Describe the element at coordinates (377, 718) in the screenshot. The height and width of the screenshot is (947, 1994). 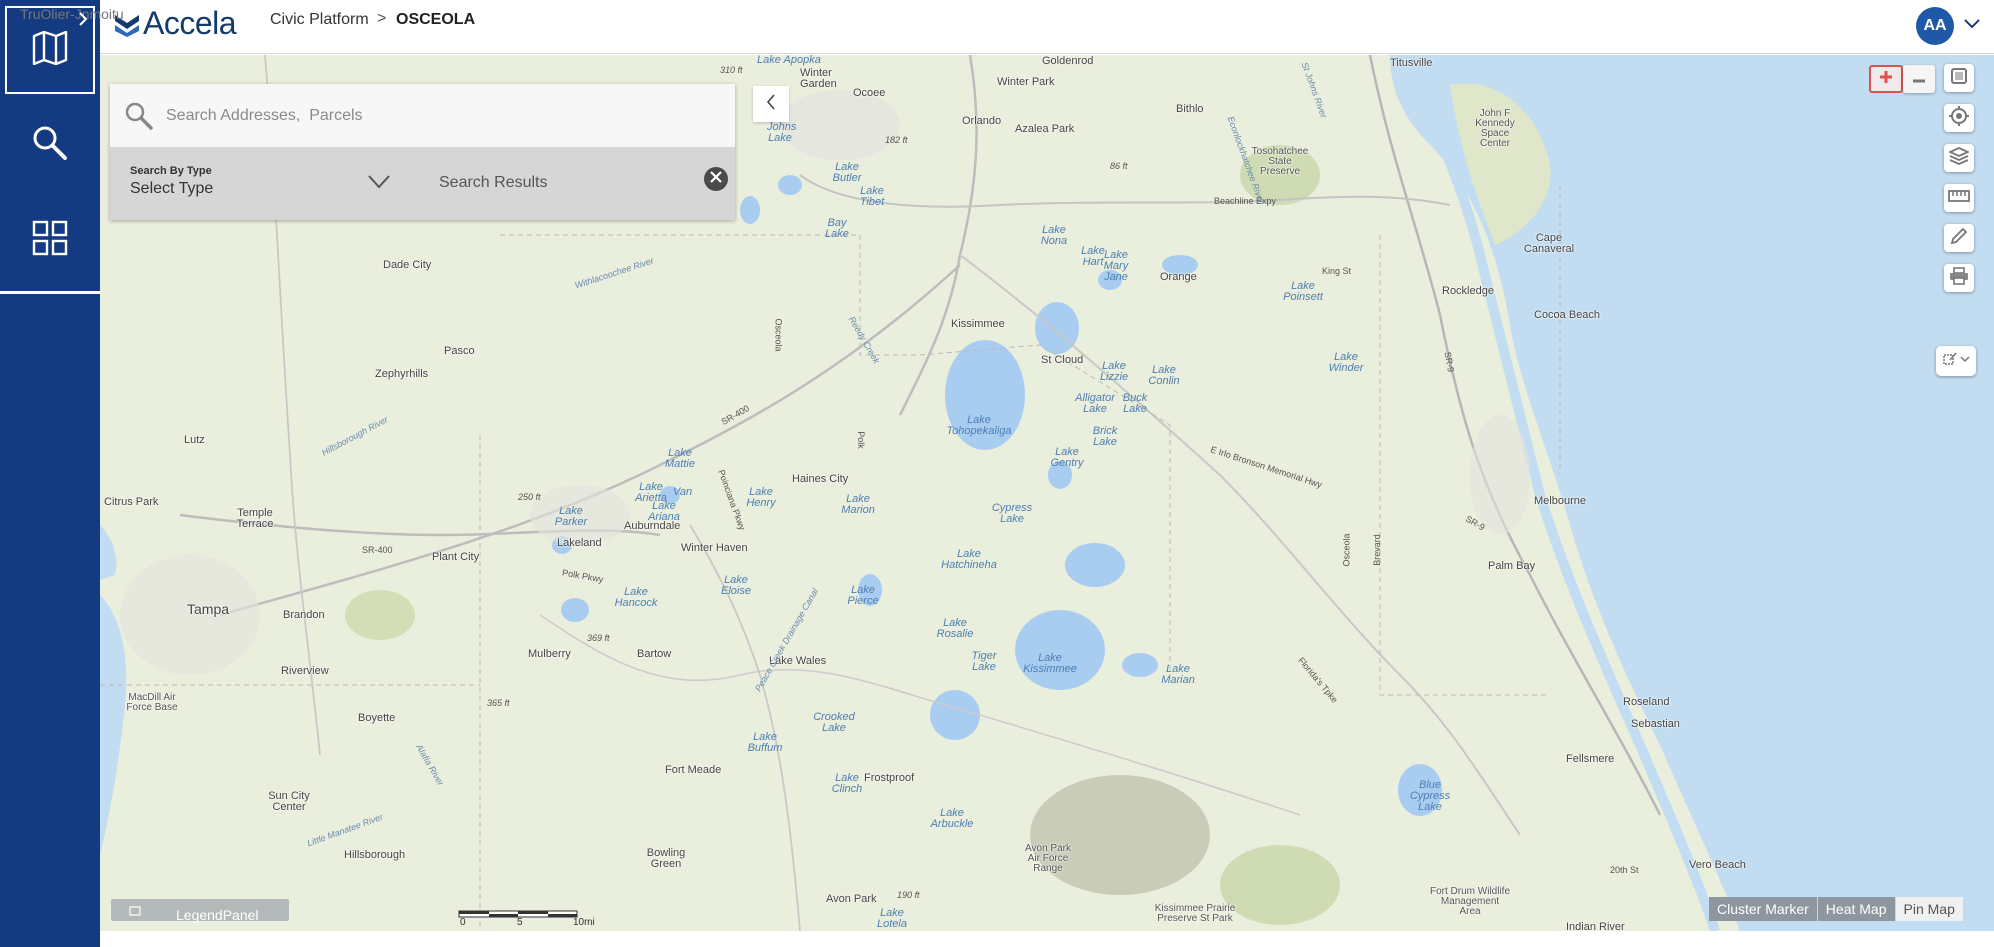
I see `place-label: Boyette` at that location.